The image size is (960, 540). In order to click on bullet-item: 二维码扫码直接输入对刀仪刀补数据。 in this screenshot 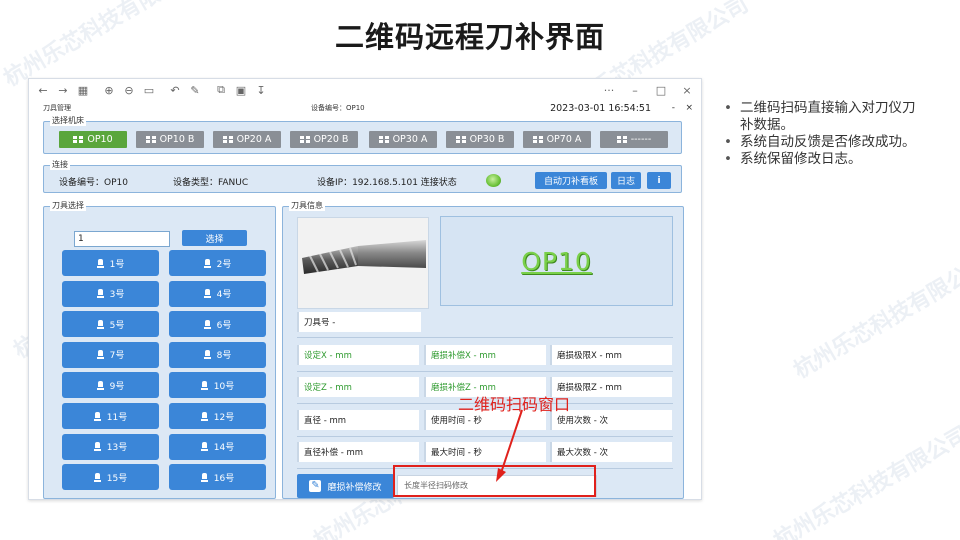, I will do `click(822, 117)`.